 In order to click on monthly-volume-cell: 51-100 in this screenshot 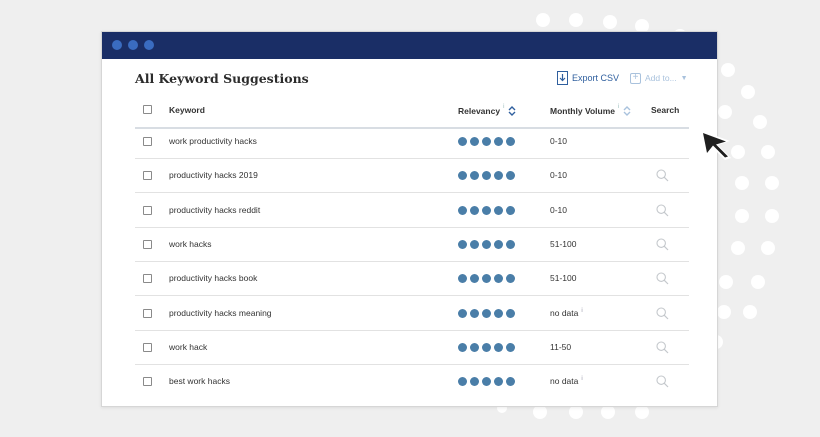, I will do `click(563, 278)`.